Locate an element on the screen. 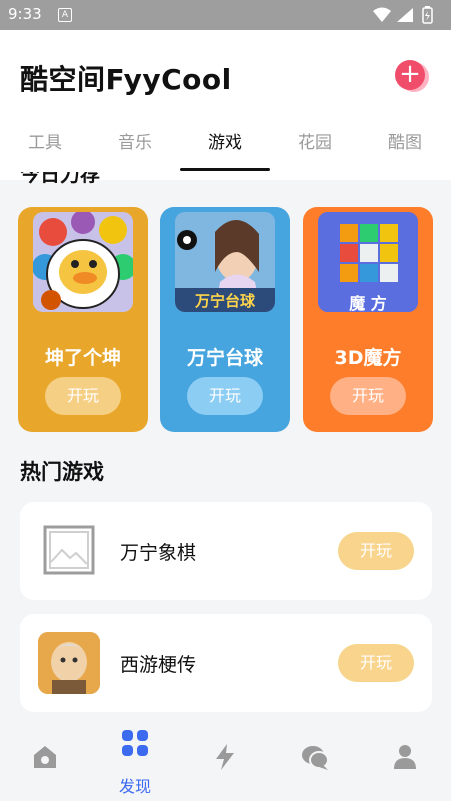 The width and height of the screenshot is (451, 801). featured-card: 坤了个坤 开玩 is located at coordinates (83, 319).